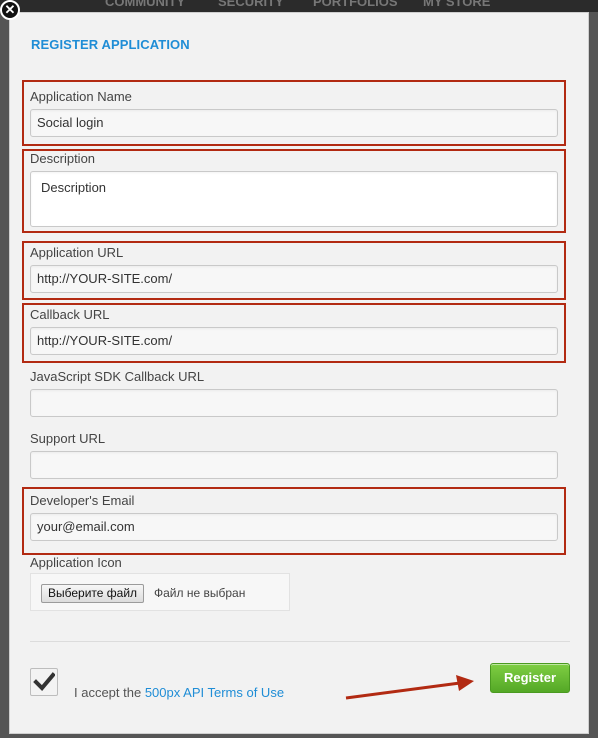 This screenshot has height=738, width=598. Describe the element at coordinates (77, 252) in the screenshot. I see `app-url-label: Application URL` at that location.